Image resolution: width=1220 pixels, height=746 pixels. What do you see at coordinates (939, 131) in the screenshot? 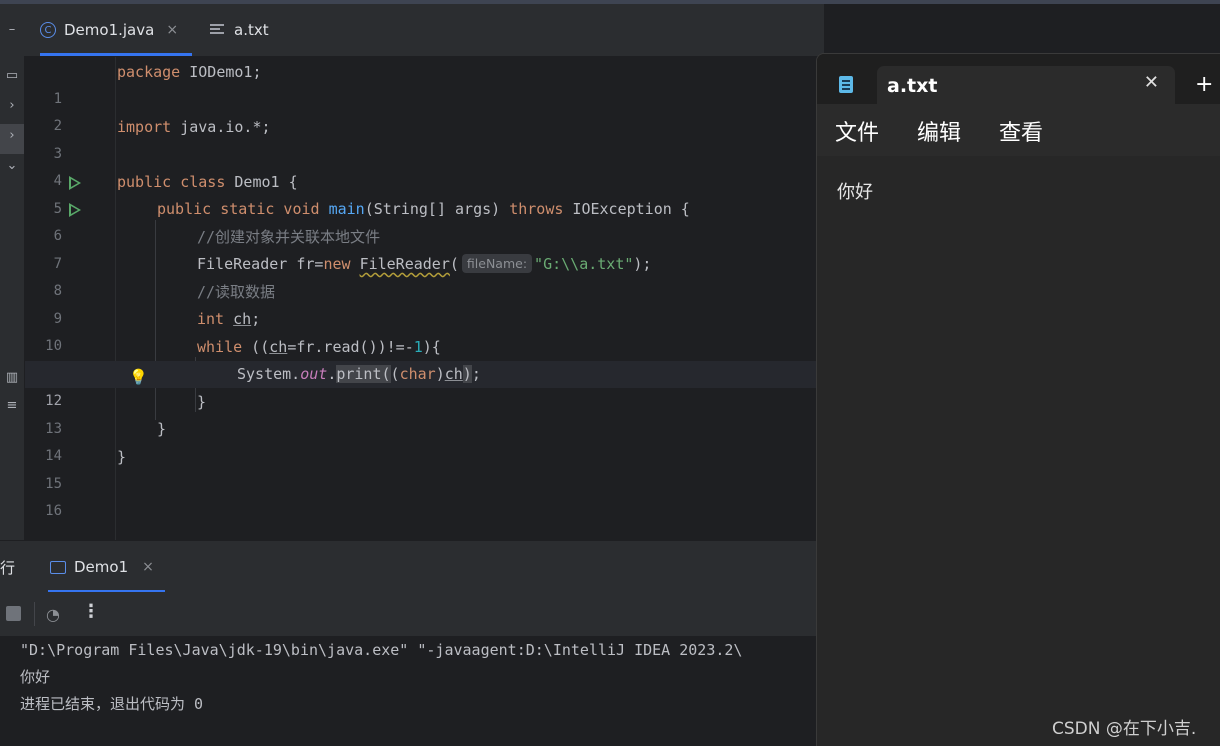
I see `menu-edit: 编辑` at bounding box center [939, 131].